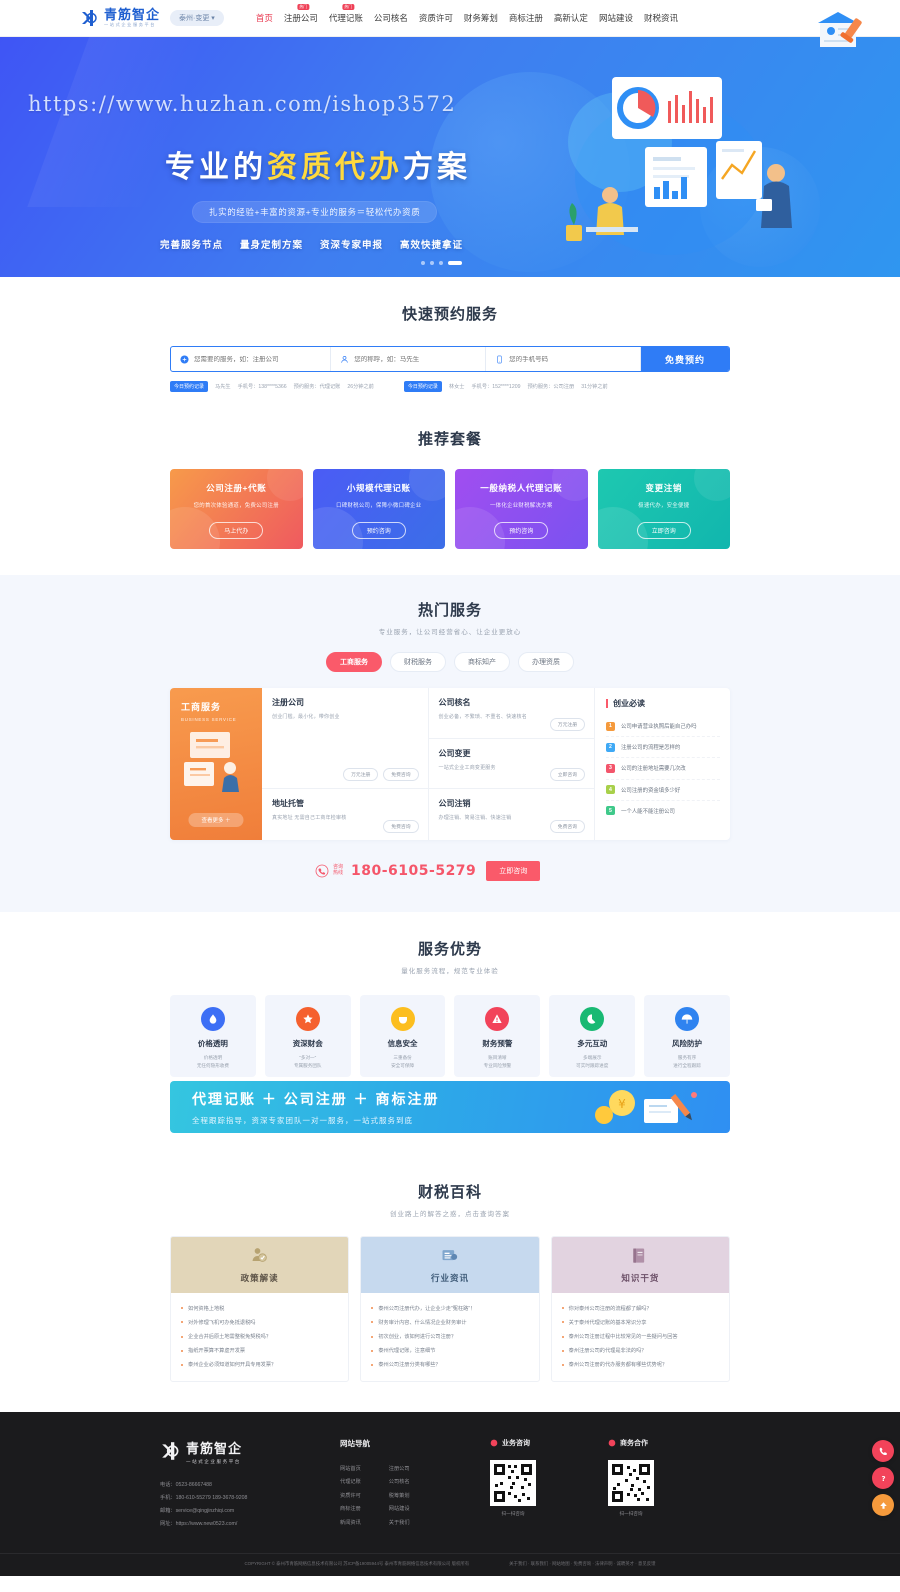  Describe the element at coordinates (687, 1036) in the screenshot. I see `advantage-card-5: 风险防护 服务有序 进行全程跟踪` at that location.